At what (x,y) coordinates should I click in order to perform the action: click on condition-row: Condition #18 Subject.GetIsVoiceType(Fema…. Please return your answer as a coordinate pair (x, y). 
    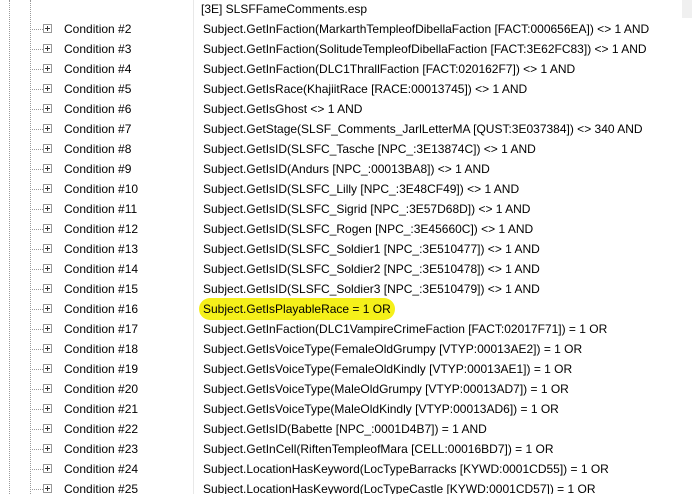
    Looking at the image, I should click on (346, 349).